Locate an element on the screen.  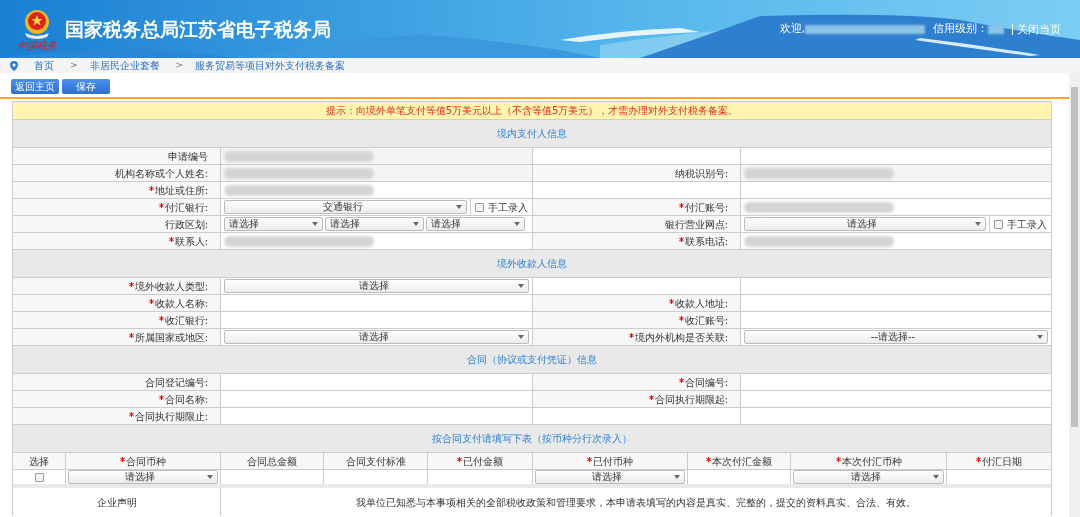
field-label: 境外收款人类型: is located at coordinates (171, 286).